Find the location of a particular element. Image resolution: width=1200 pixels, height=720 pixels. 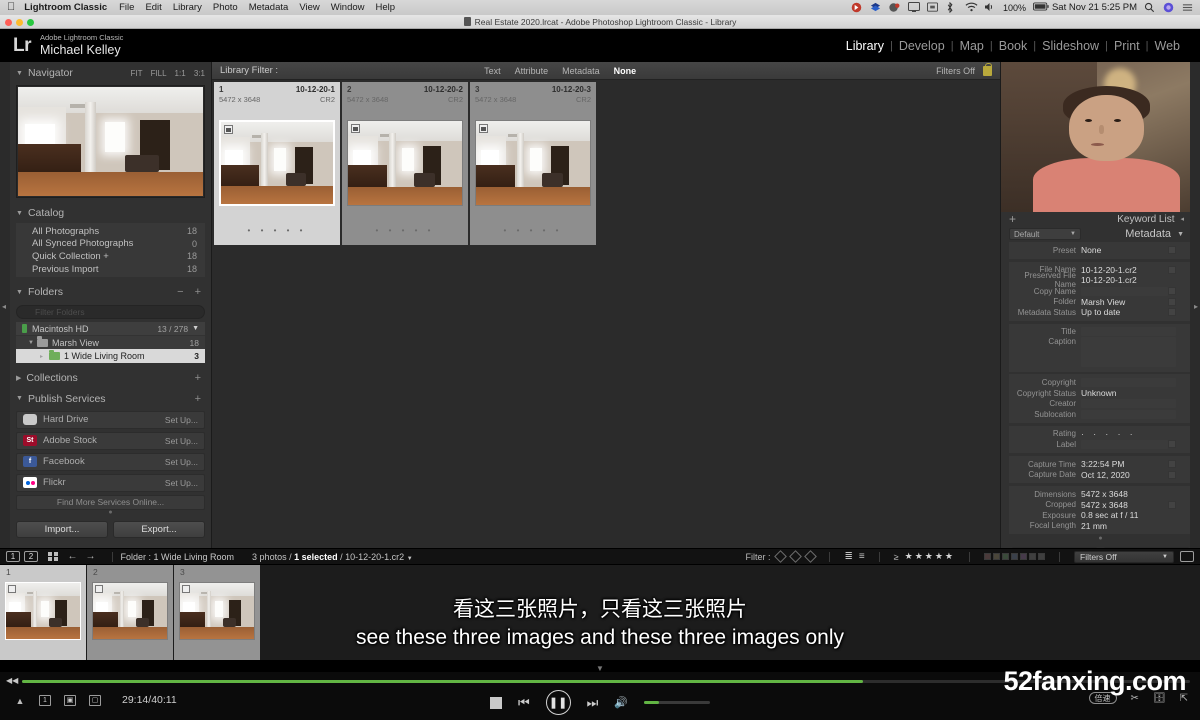

spotlight-search-icon is located at coordinates (1150, 7).